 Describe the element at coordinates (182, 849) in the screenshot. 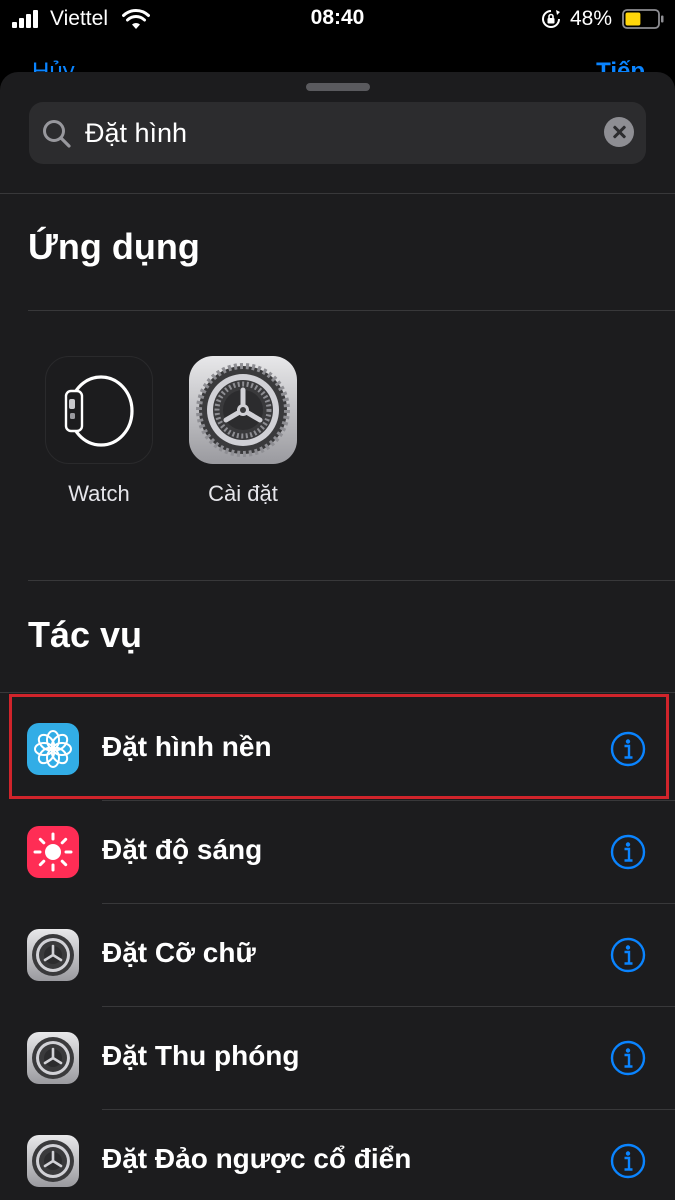

I see `action-label: Đặt độ sáng` at that location.